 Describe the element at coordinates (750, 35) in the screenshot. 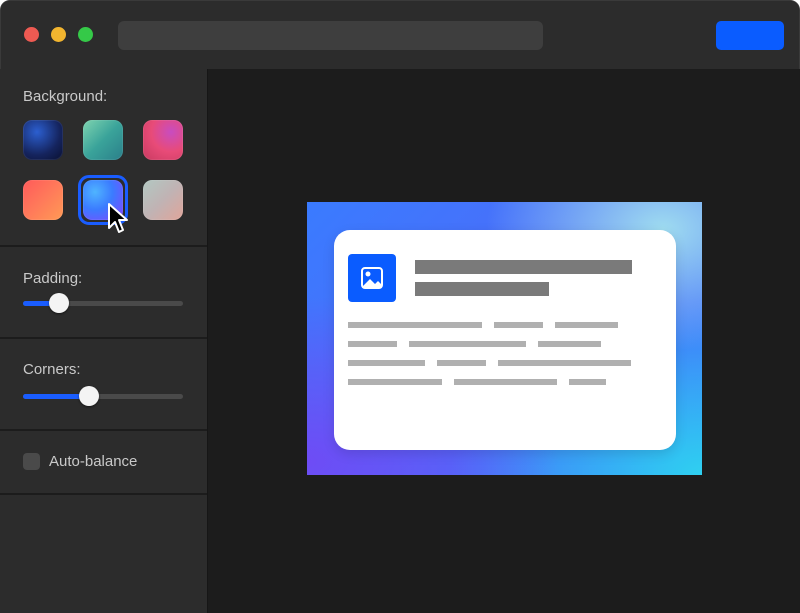

I see `primary-action-button` at that location.